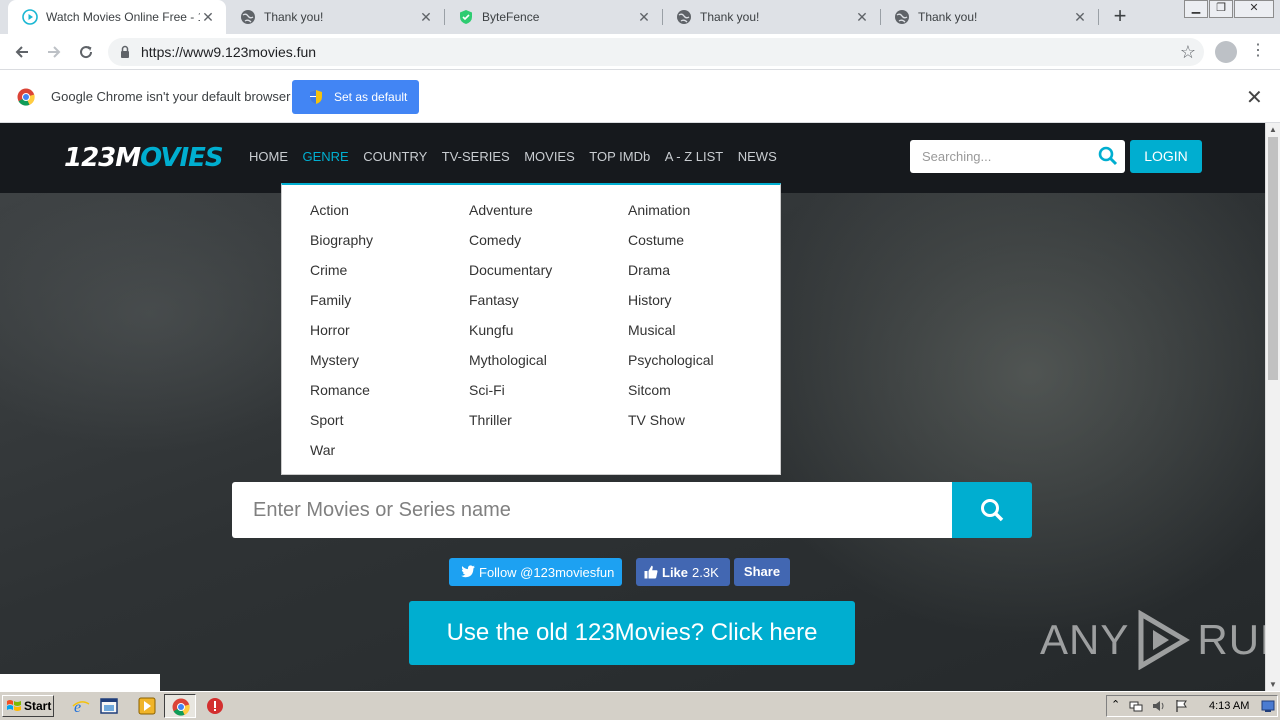  I want to click on arrow-left-icon, so click(21, 52).